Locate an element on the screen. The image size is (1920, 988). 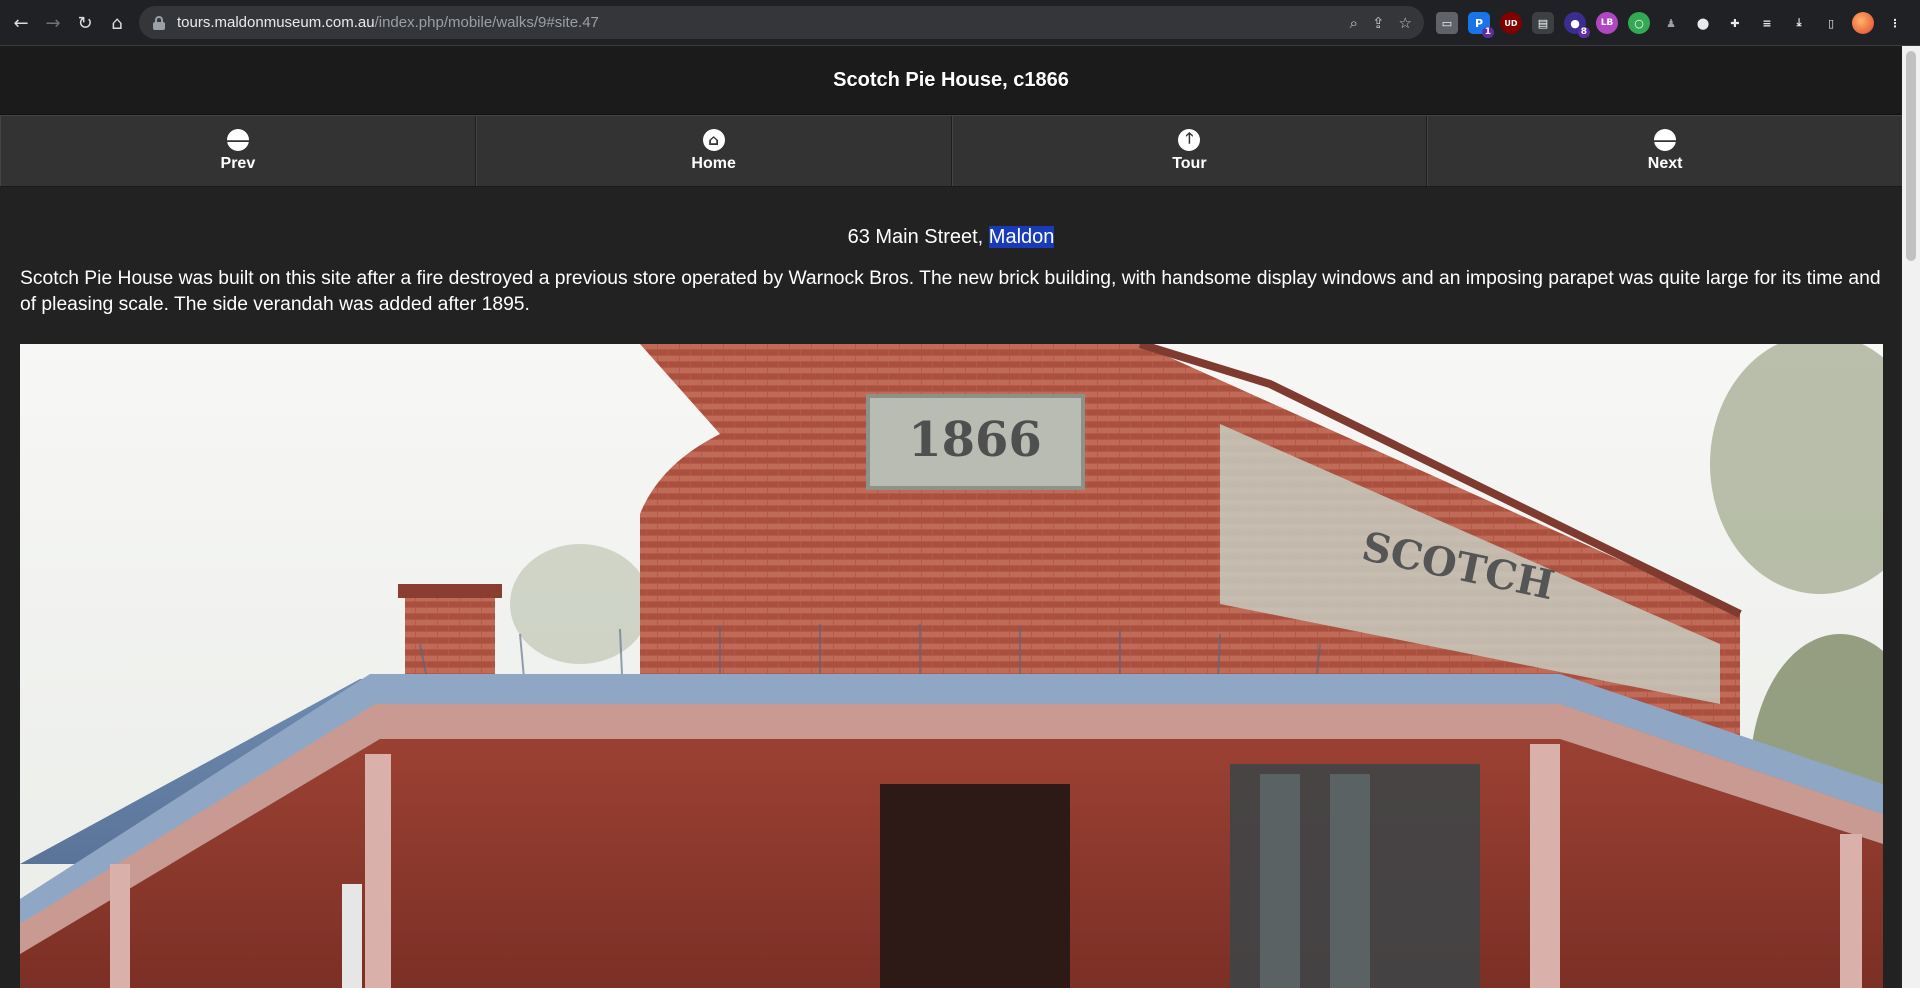
reload-icon: ↻ is located at coordinates (85, 23).